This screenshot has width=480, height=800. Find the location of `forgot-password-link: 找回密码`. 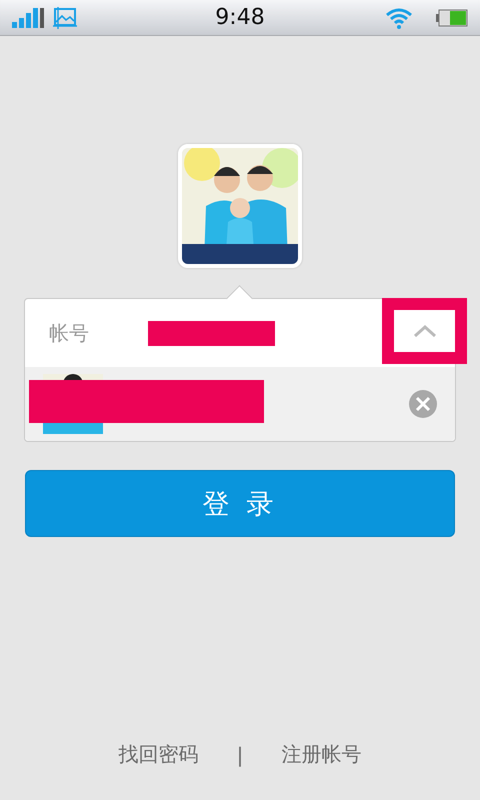

forgot-password-link: 找回密码 is located at coordinates (158, 754).